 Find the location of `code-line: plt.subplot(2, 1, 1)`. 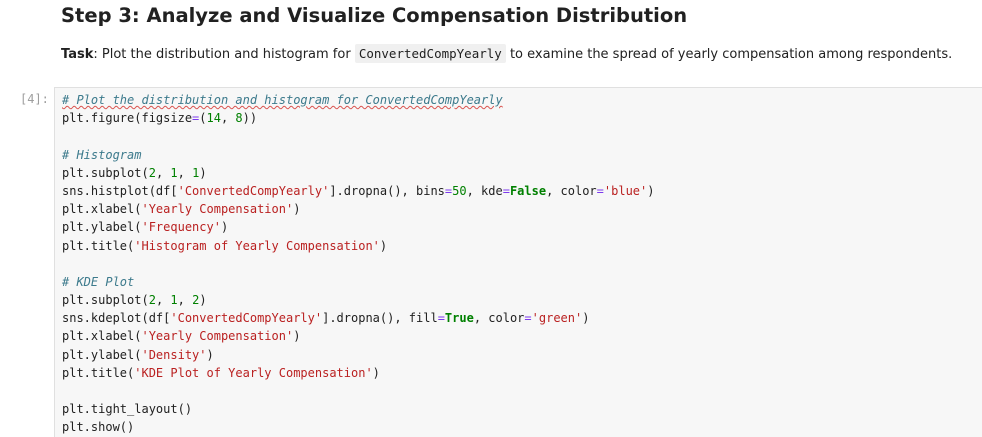

code-line: plt.subplot(2, 1, 1) is located at coordinates (134, 172).